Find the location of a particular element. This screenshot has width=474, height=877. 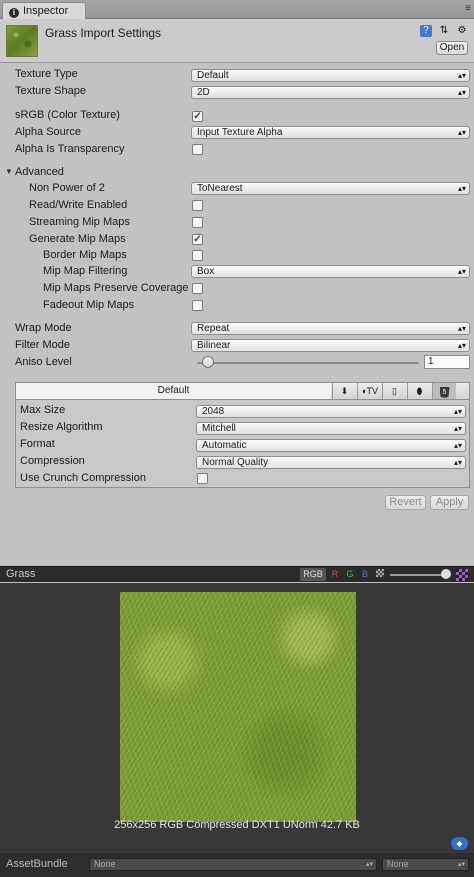

advanced-foldout-label: Advanced is located at coordinates (39, 172).